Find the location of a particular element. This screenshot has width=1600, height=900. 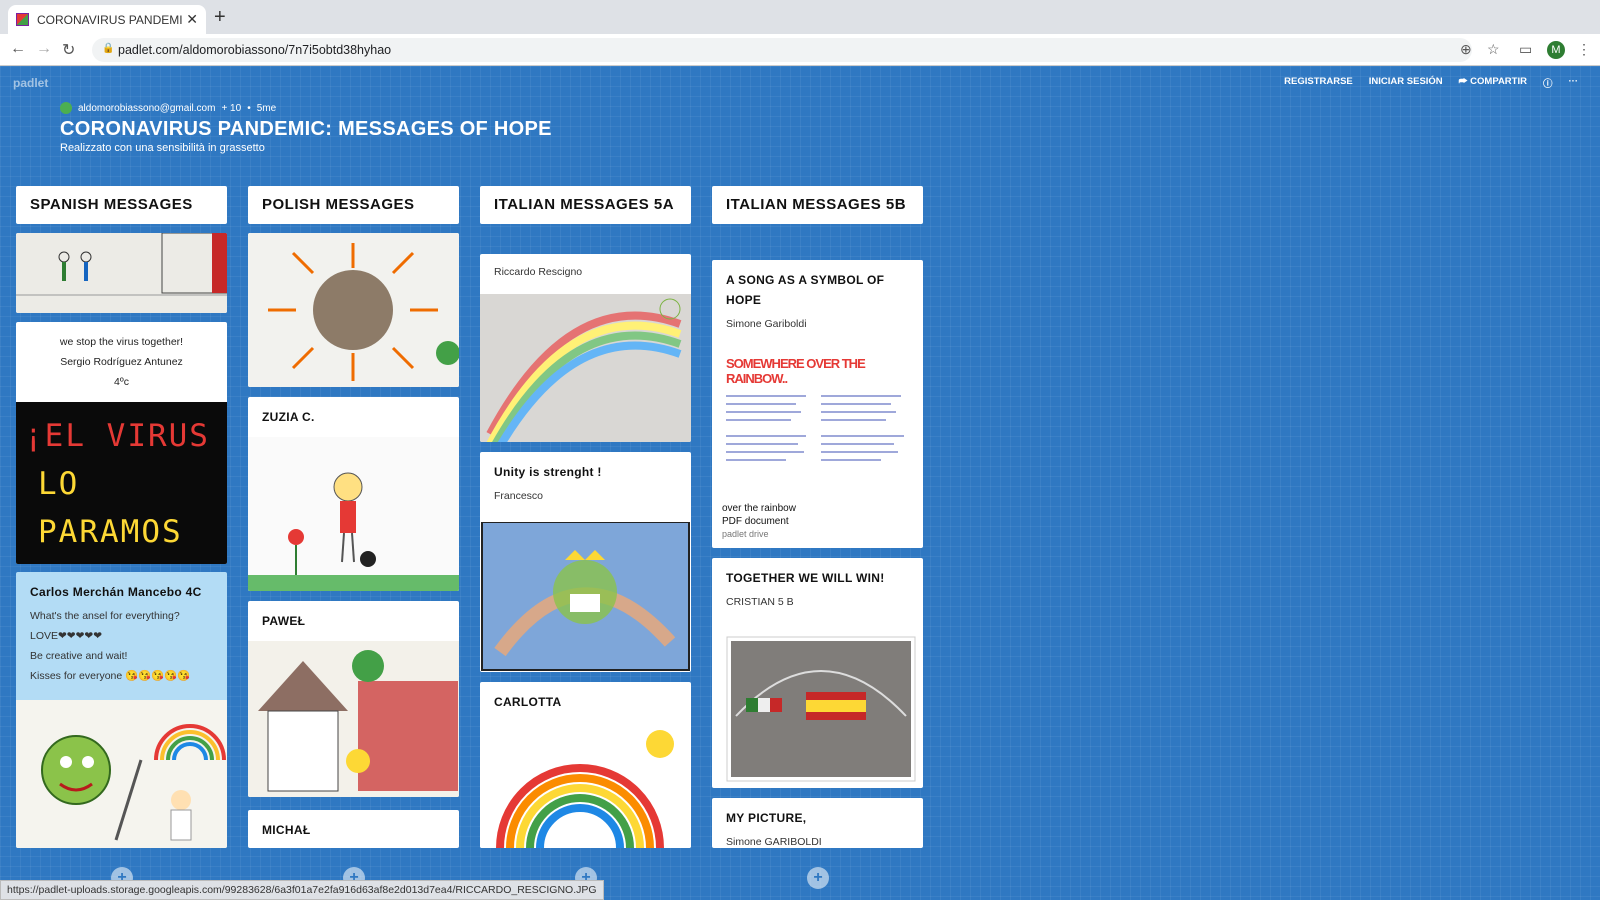

rainbow-drawing-image is located at coordinates (585, 368).